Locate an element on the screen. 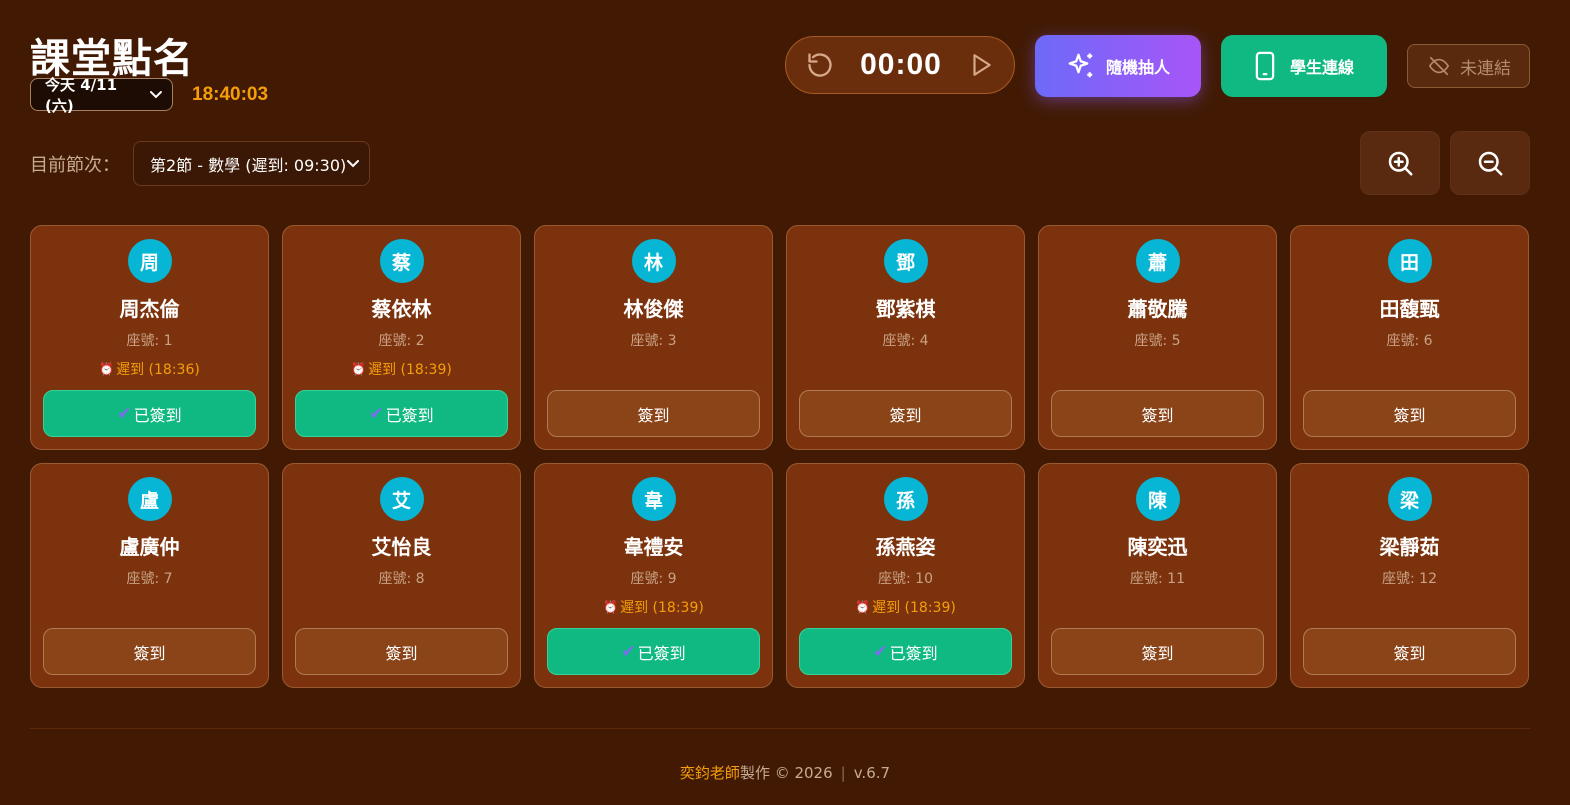 The height and width of the screenshot is (805, 1570). seat-number: 座號: 2 is located at coordinates (401, 341).